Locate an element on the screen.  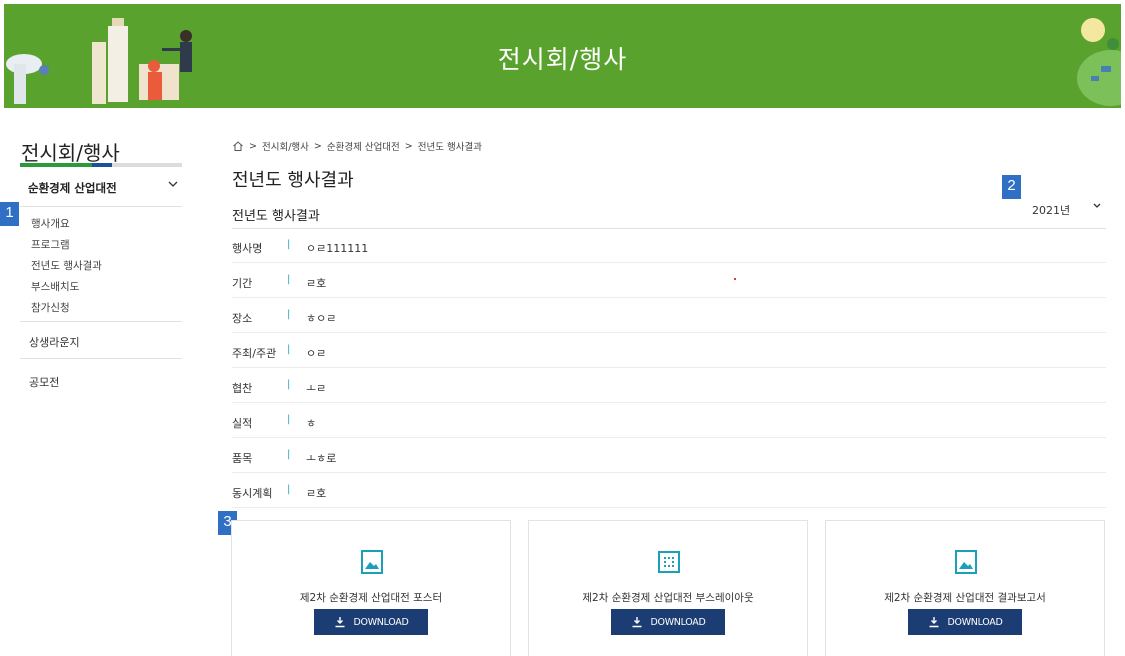
year-select: 2021년 is located at coordinates (1063, 210).